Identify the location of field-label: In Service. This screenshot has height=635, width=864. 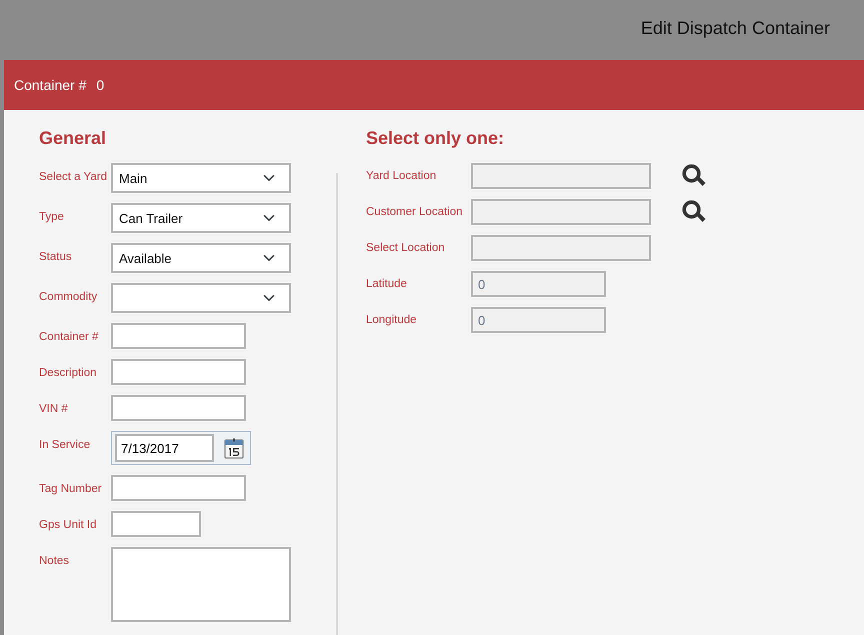
(65, 445).